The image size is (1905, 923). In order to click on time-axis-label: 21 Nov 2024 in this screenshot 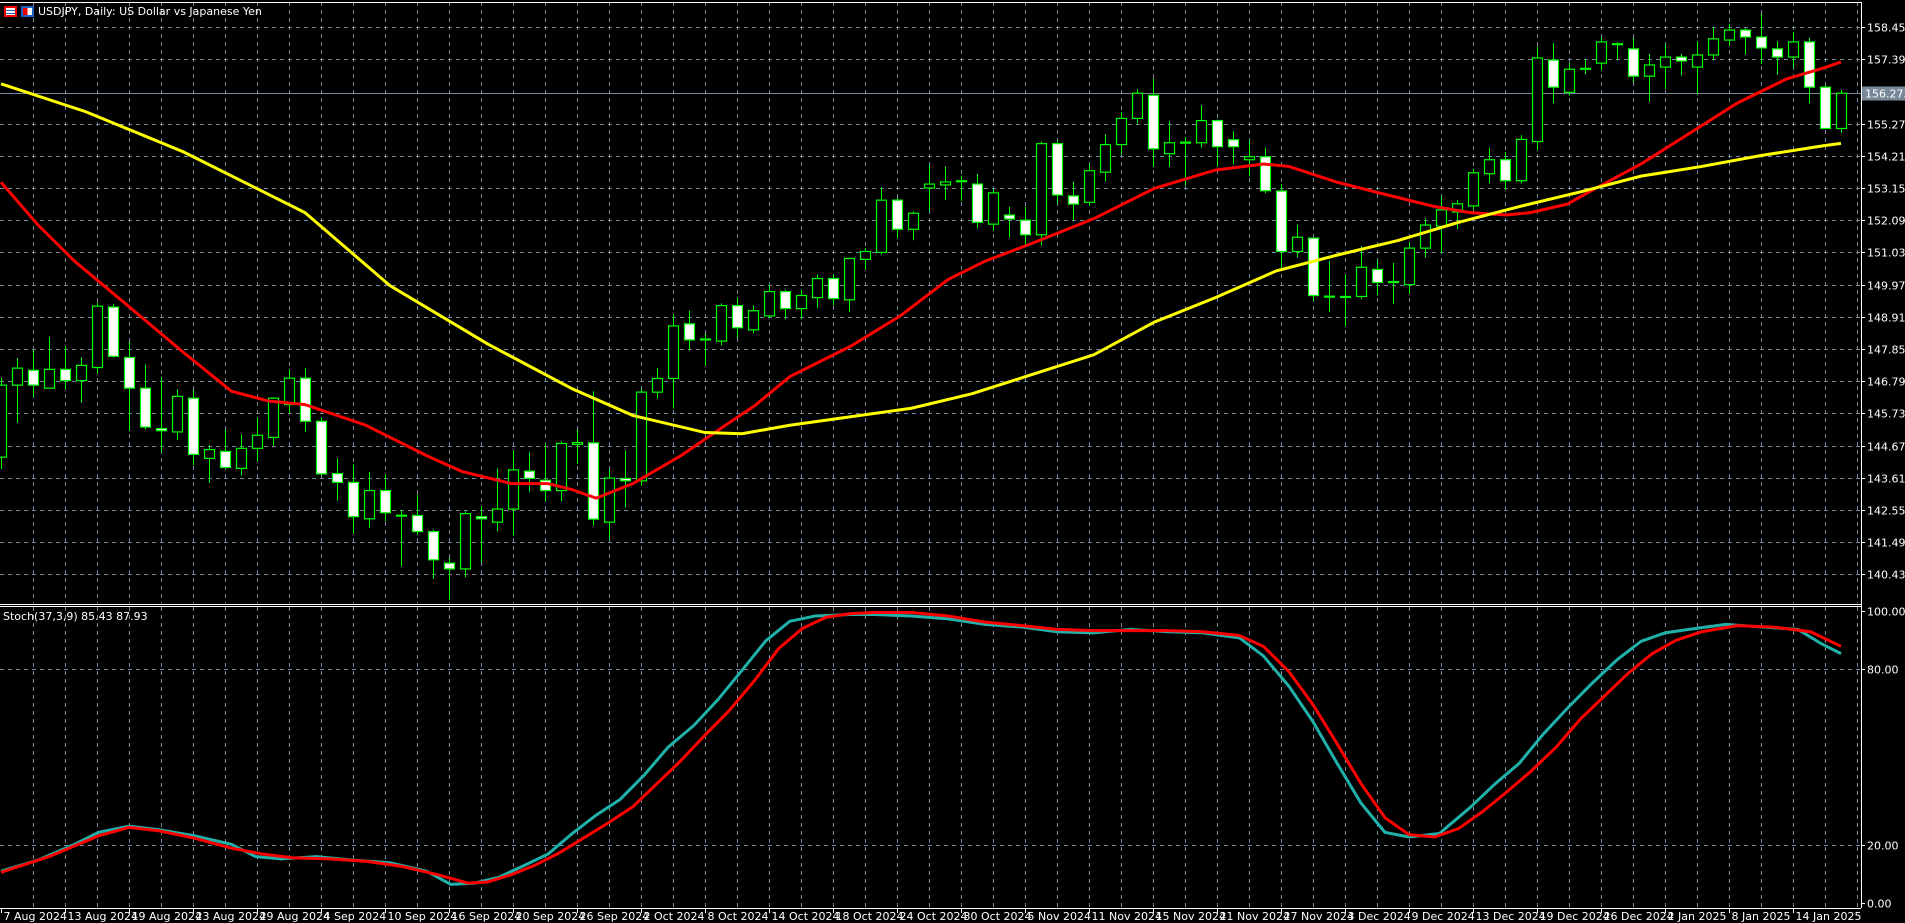, I will do `click(1255, 916)`.